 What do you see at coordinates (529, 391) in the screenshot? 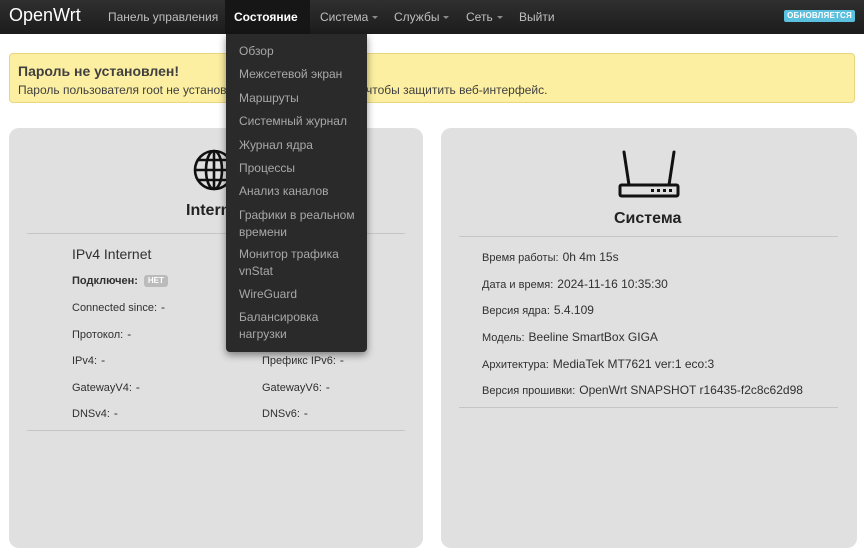
I see `kv-label: Версия прошивки:` at bounding box center [529, 391].